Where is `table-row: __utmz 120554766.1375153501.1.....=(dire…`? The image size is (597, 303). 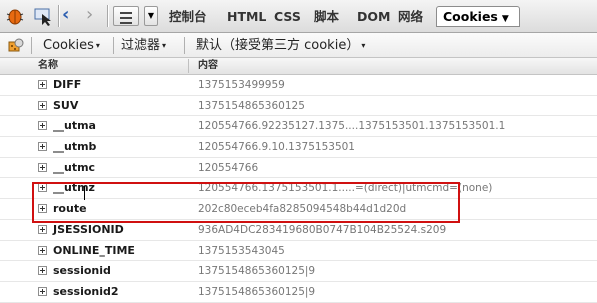
table-row: __utmz 120554766.1375153501.1.....=(dire… is located at coordinates (298, 189).